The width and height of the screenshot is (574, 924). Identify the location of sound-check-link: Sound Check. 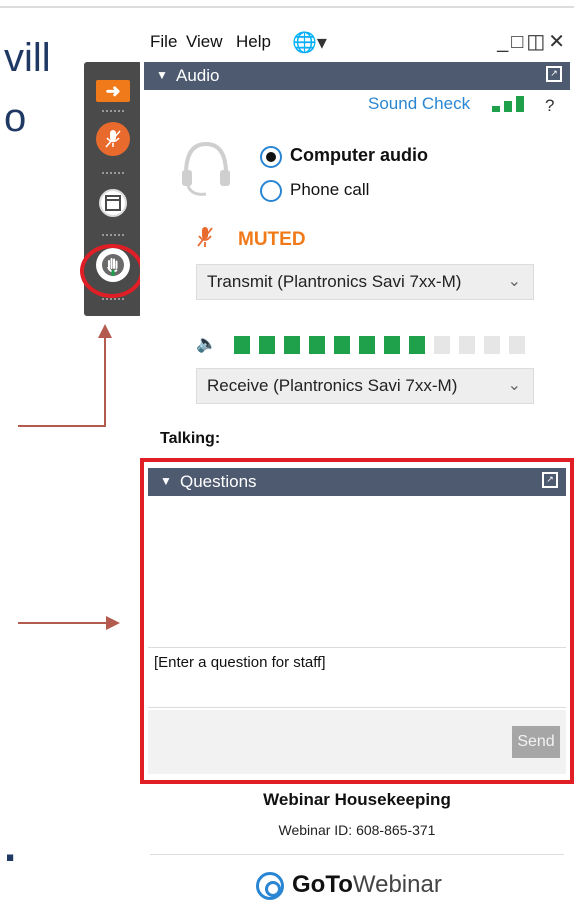
(419, 104).